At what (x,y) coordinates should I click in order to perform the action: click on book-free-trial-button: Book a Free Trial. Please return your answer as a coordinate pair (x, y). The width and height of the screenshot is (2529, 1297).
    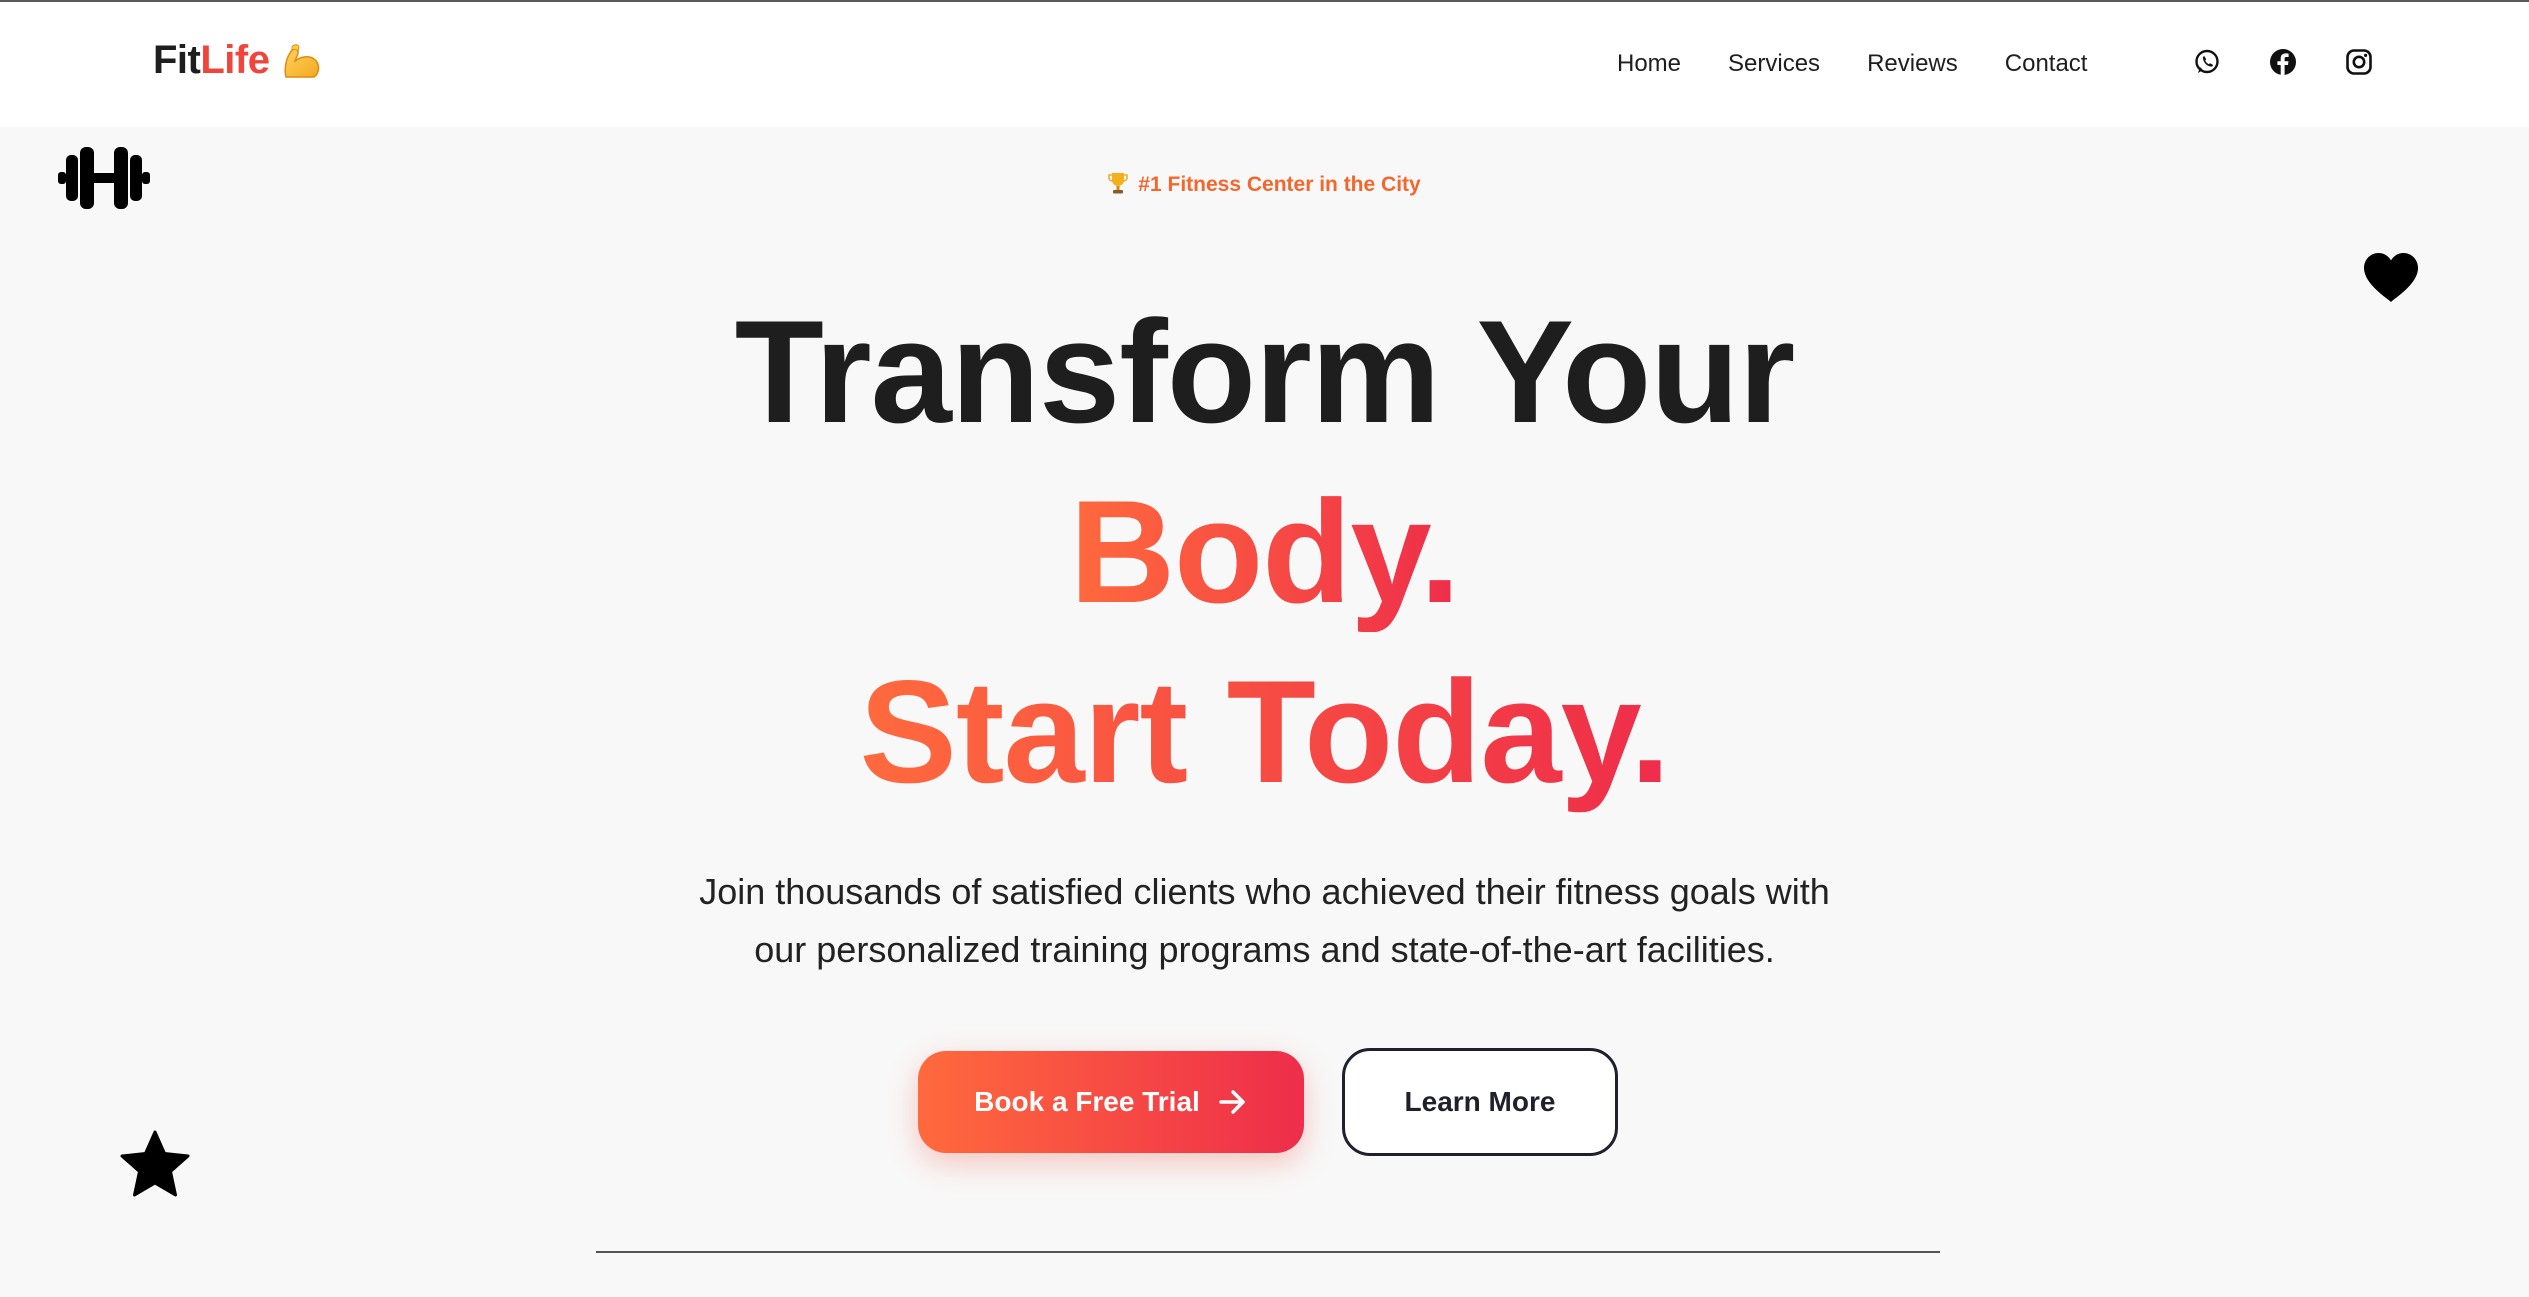
    Looking at the image, I should click on (1111, 1102).